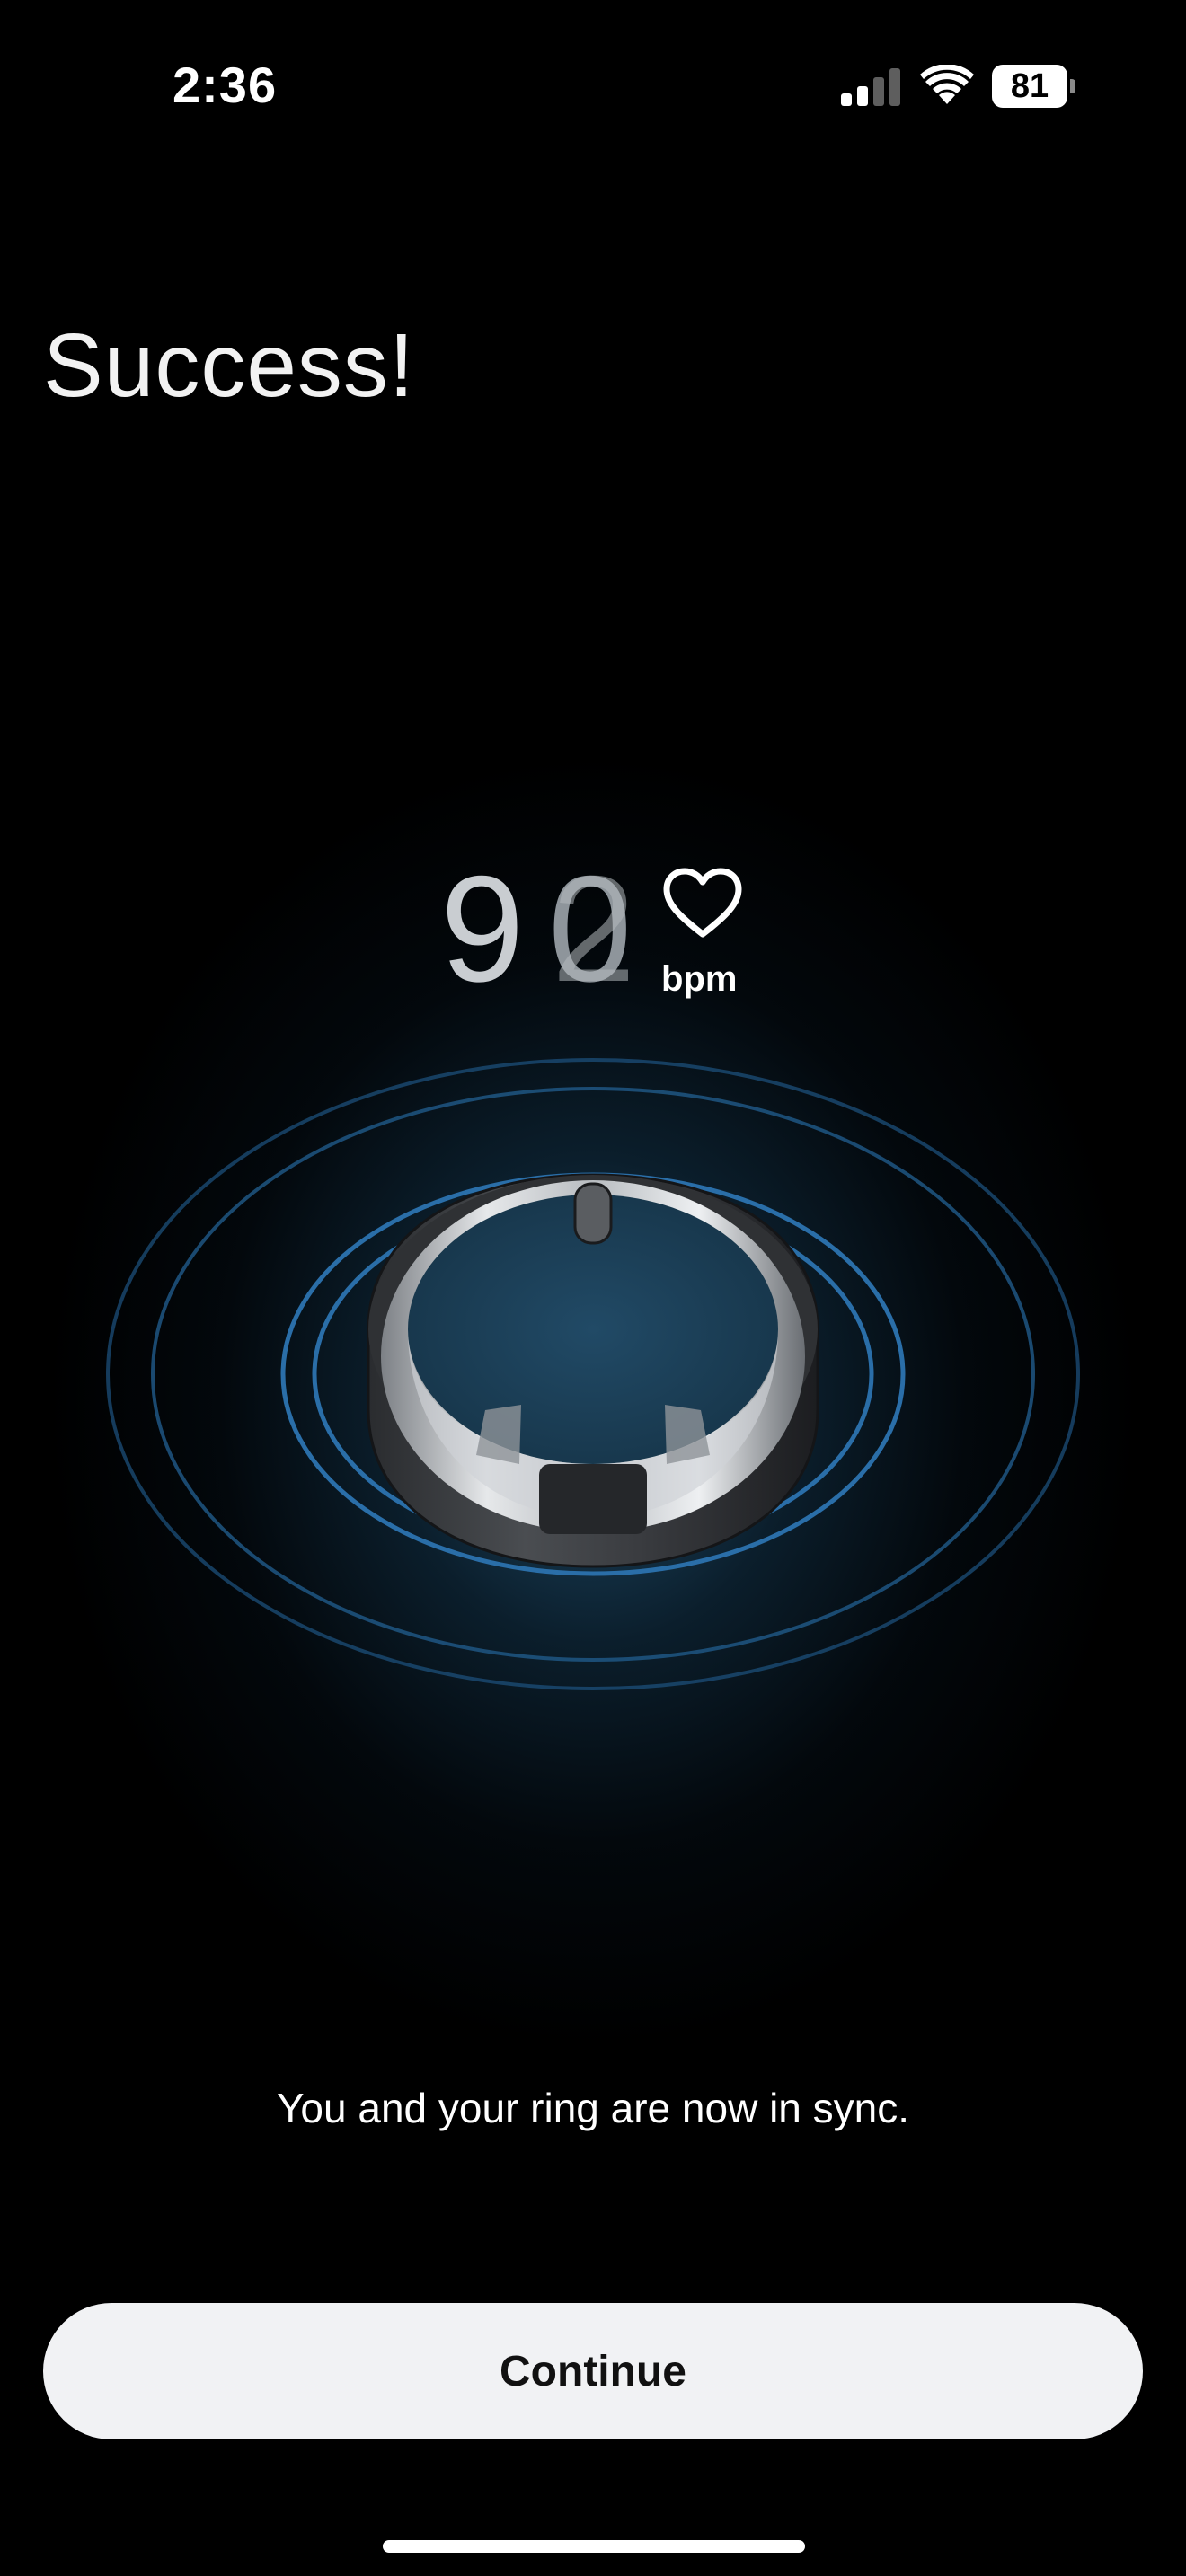 The image size is (1186, 2576). Describe the element at coordinates (594, 2546) in the screenshot. I see `home-indicator` at that location.